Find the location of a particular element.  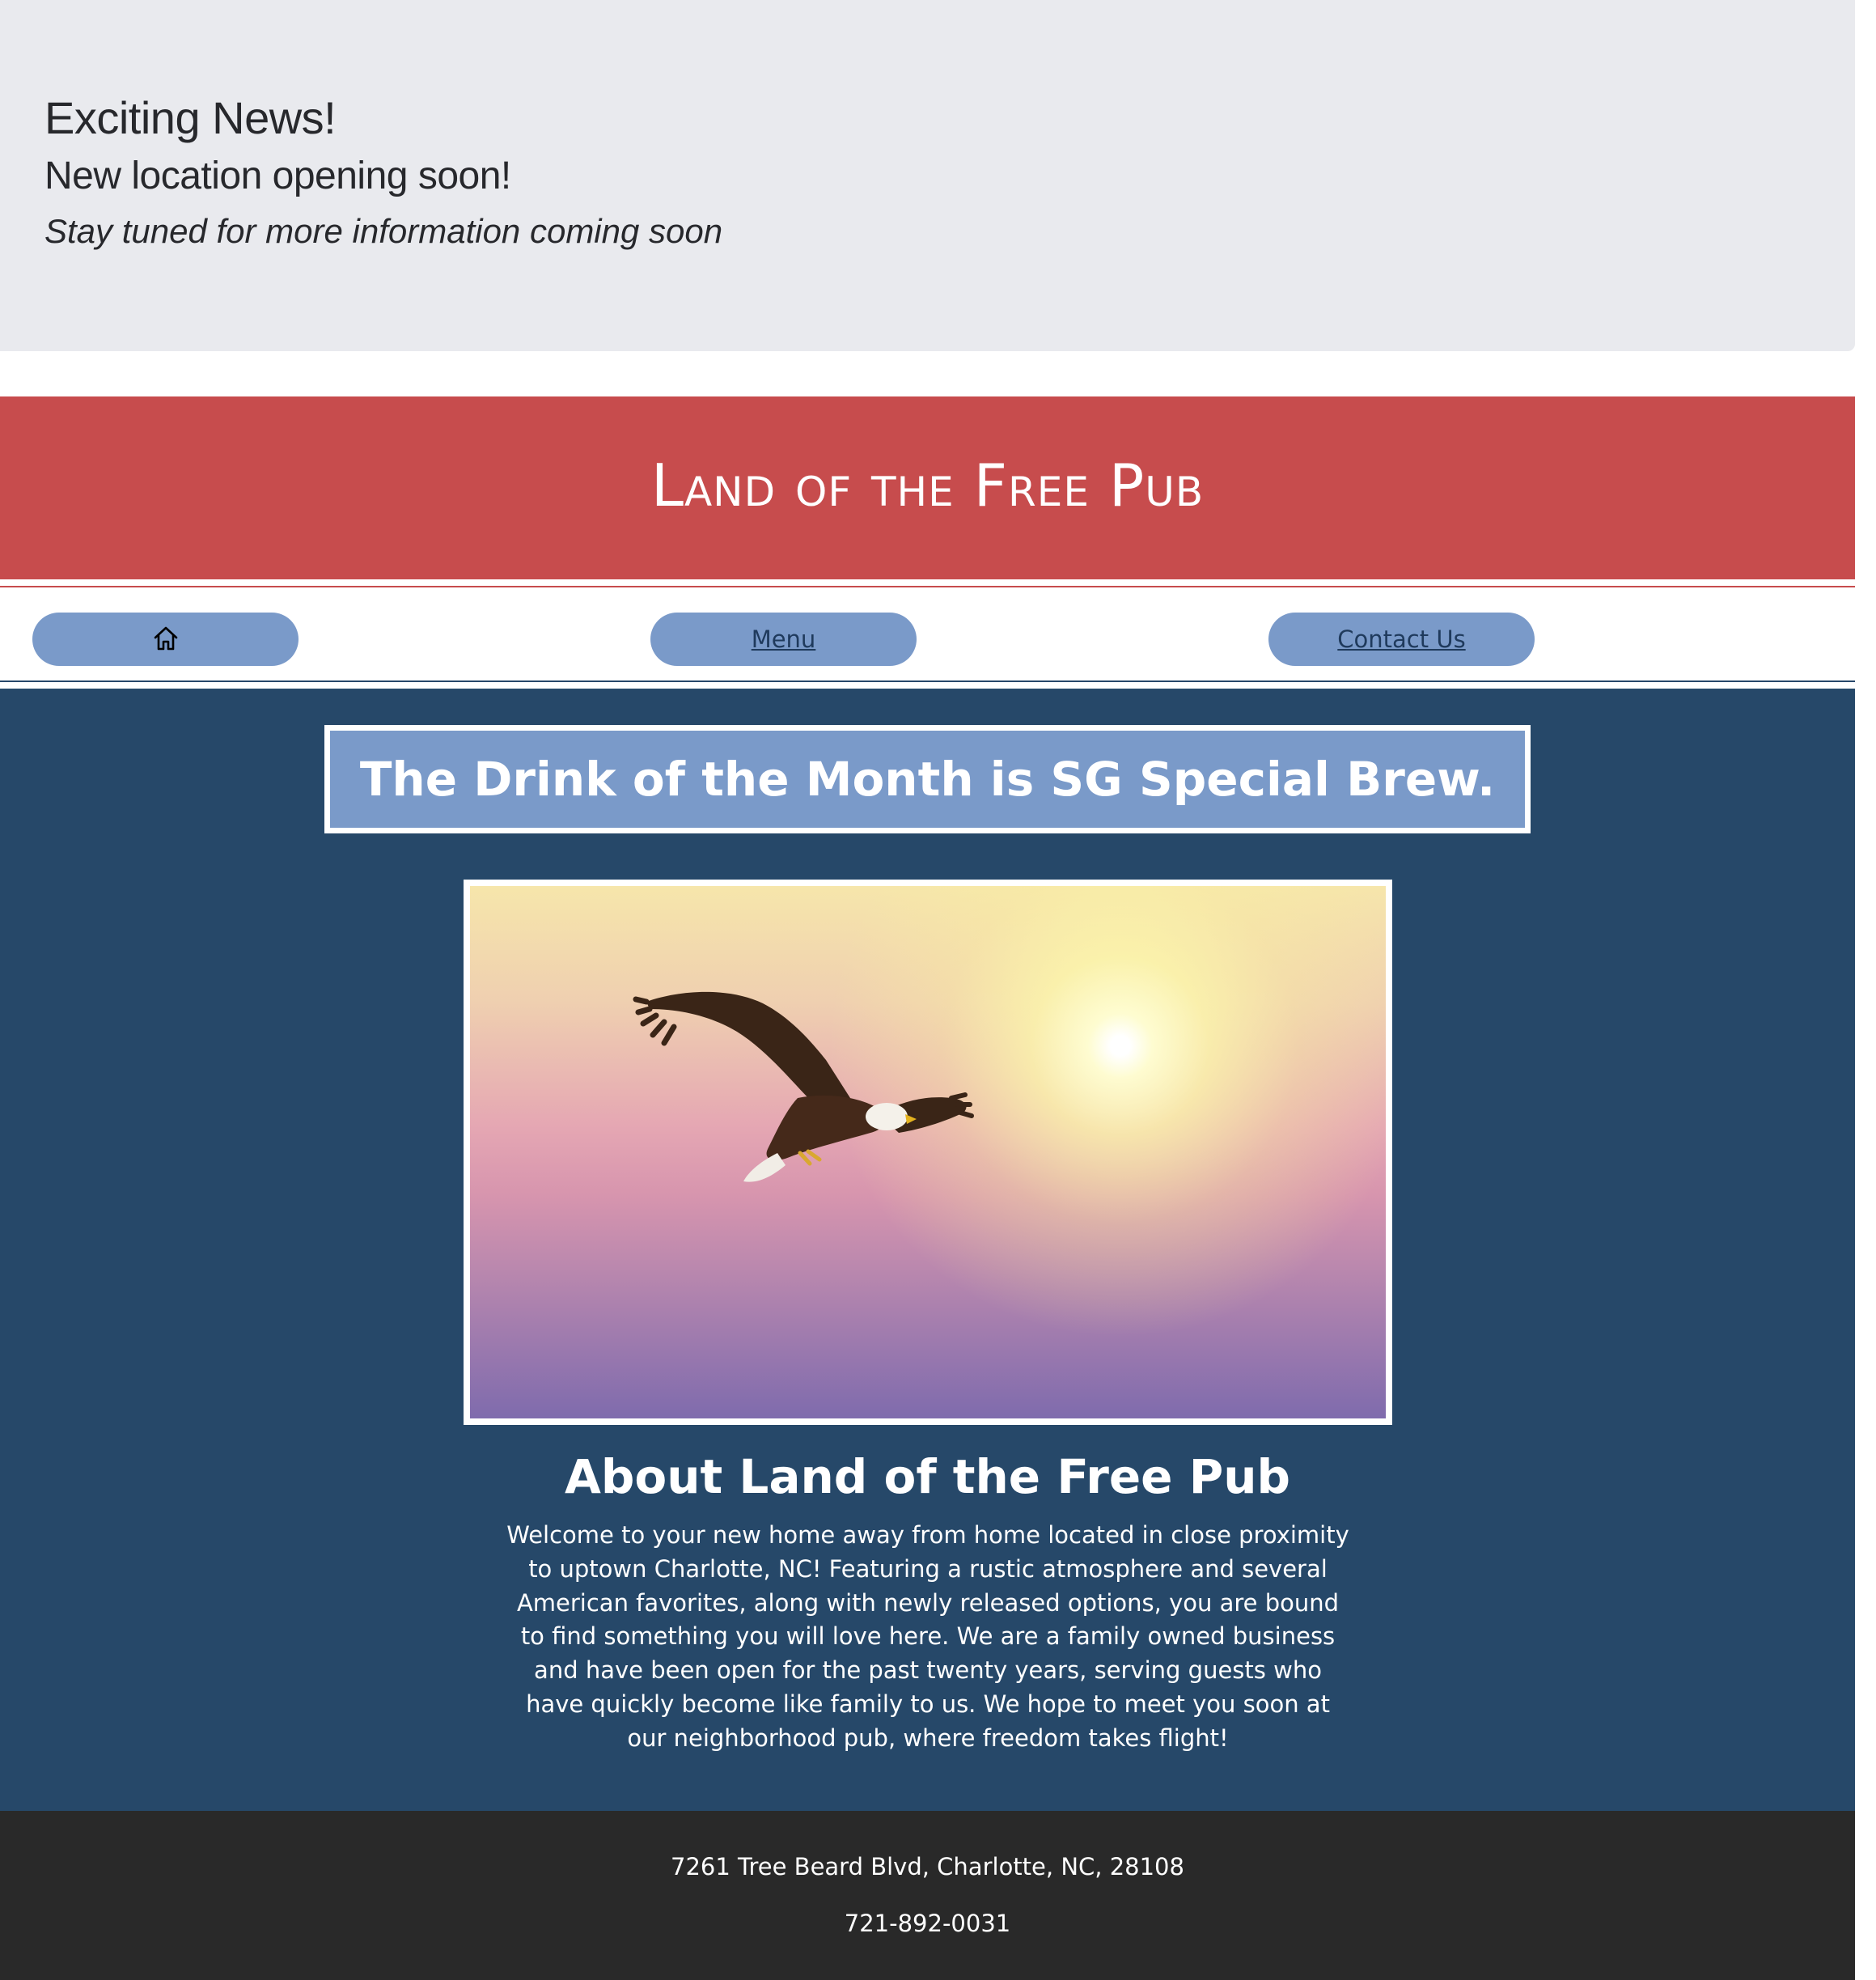

nav-menu-button: Menu is located at coordinates (783, 639).